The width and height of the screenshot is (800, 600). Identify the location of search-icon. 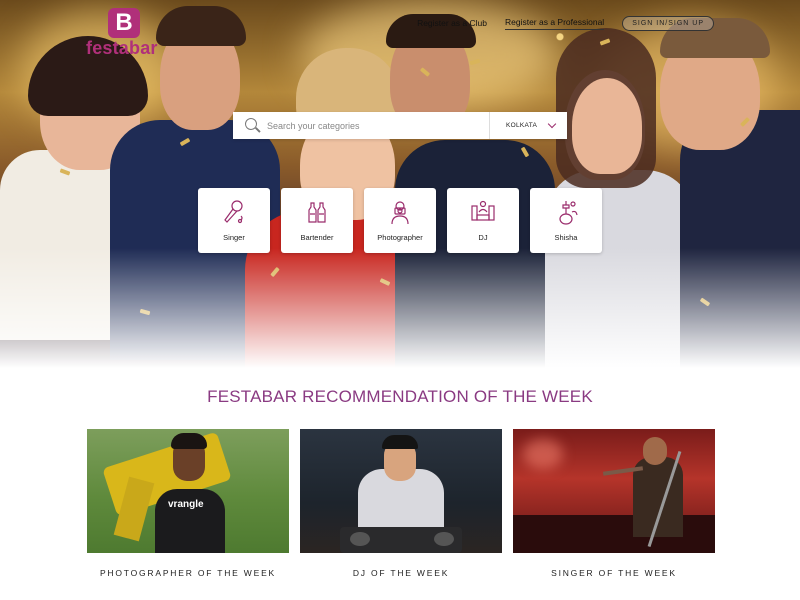
(250, 125).